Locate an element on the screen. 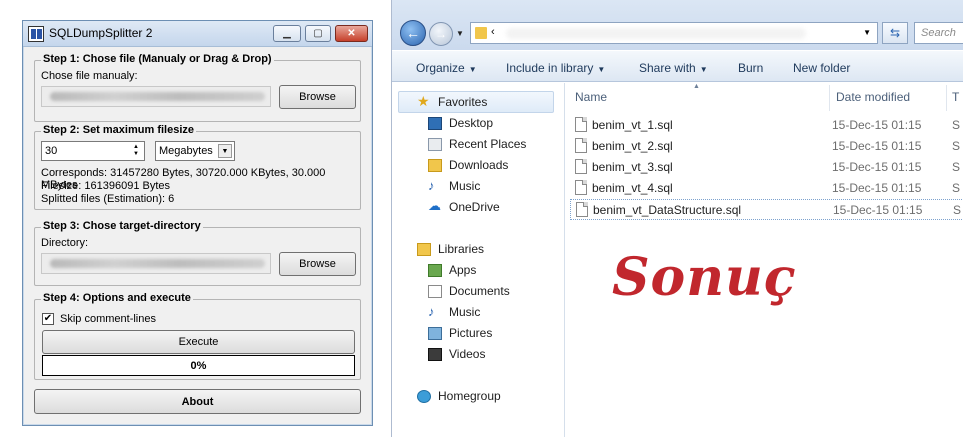  nav-desktop: Desktop is located at coordinates (460, 123).